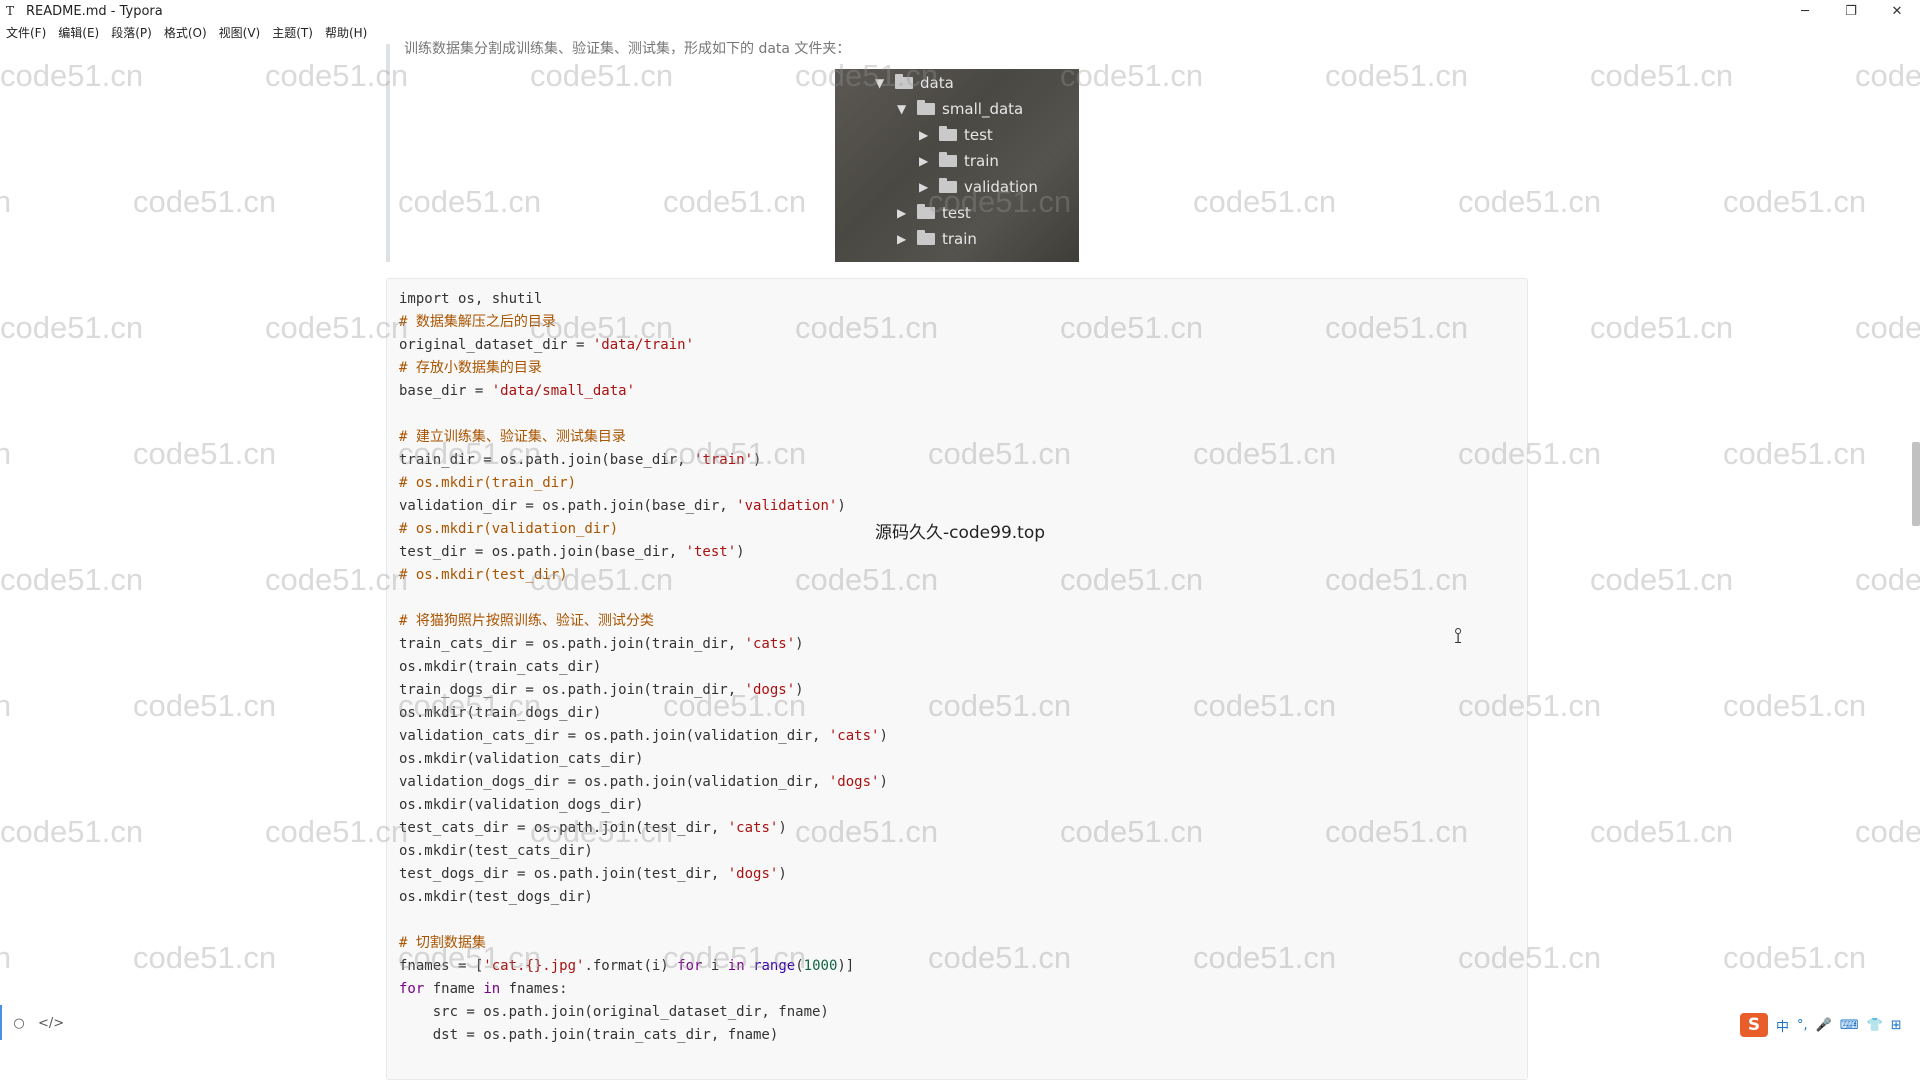 Image resolution: width=1920 pixels, height=1080 pixels. I want to click on code-line: for fname in fnames:, so click(483, 989).